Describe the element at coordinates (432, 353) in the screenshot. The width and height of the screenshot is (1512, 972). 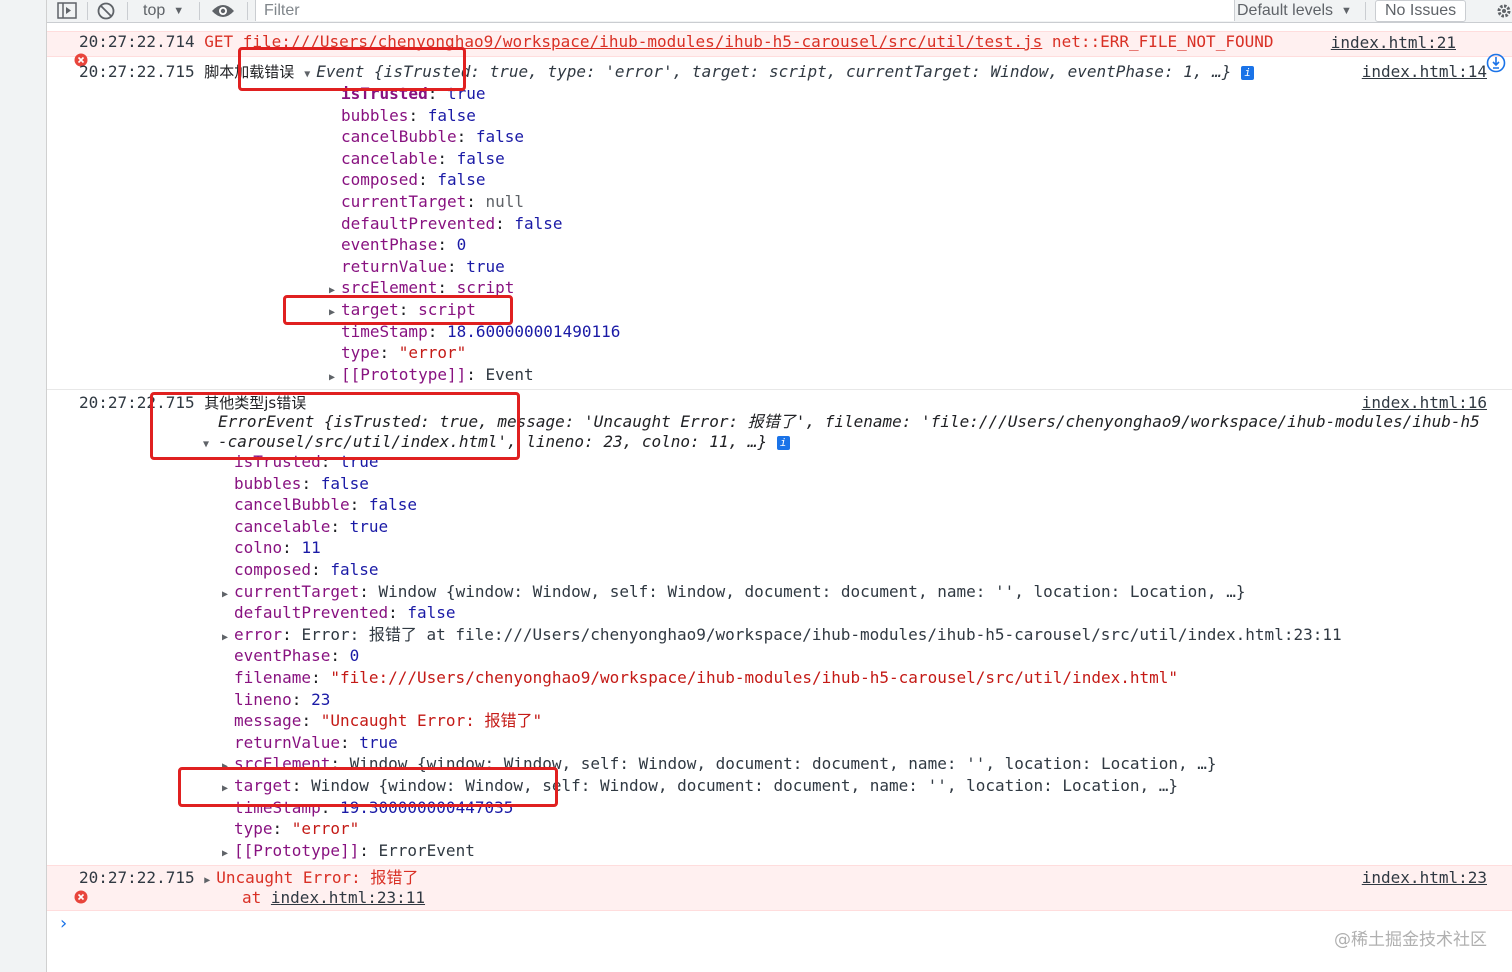
I see `property-value: "error"` at that location.